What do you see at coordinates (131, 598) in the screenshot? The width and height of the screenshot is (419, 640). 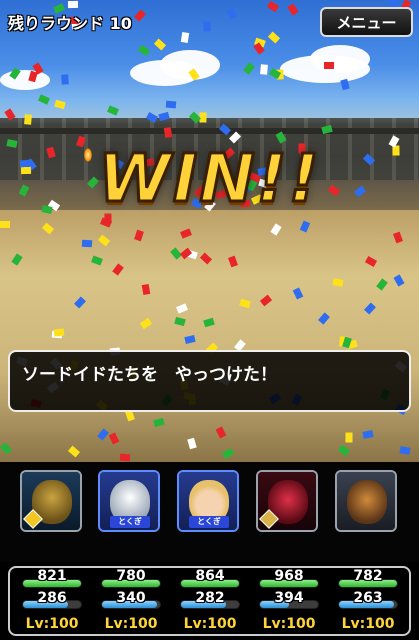 I see `mp-value: 340` at bounding box center [131, 598].